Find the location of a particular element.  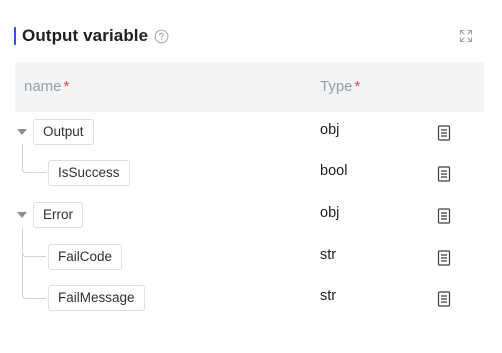

column-header-name: name * is located at coordinates (46, 86).